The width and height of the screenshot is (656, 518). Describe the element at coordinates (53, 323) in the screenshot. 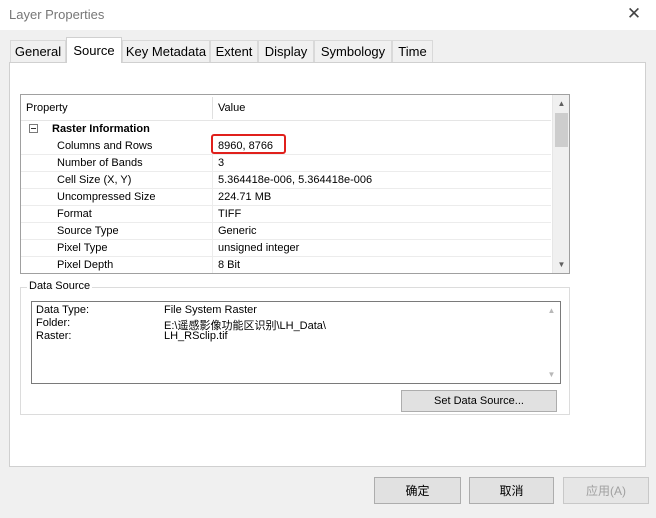

I see `ds-key: Folder:` at that location.